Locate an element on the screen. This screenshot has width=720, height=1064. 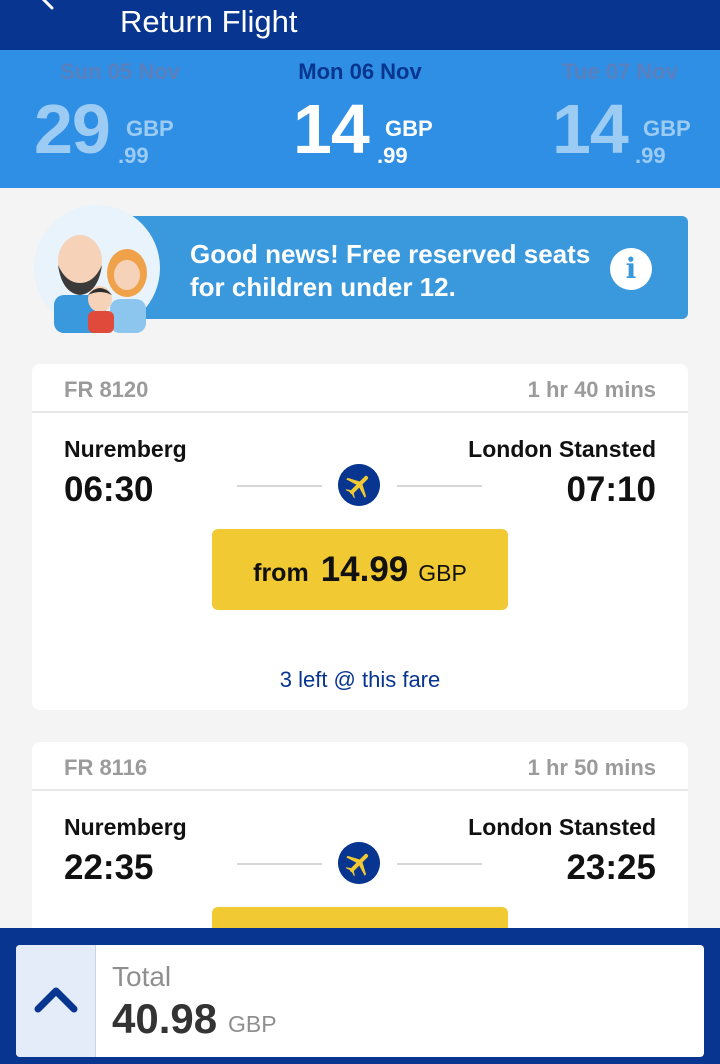
date-label: Tue 07 Nov is located at coordinates (620, 71).